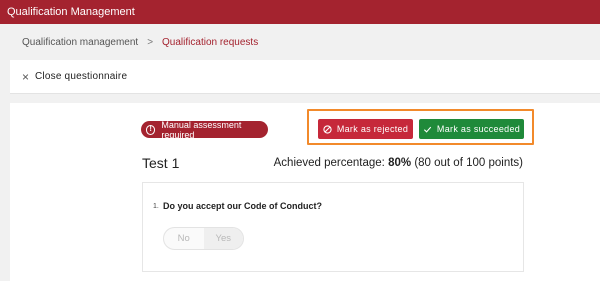  I want to click on answer-toggle: No Yes, so click(203, 238).